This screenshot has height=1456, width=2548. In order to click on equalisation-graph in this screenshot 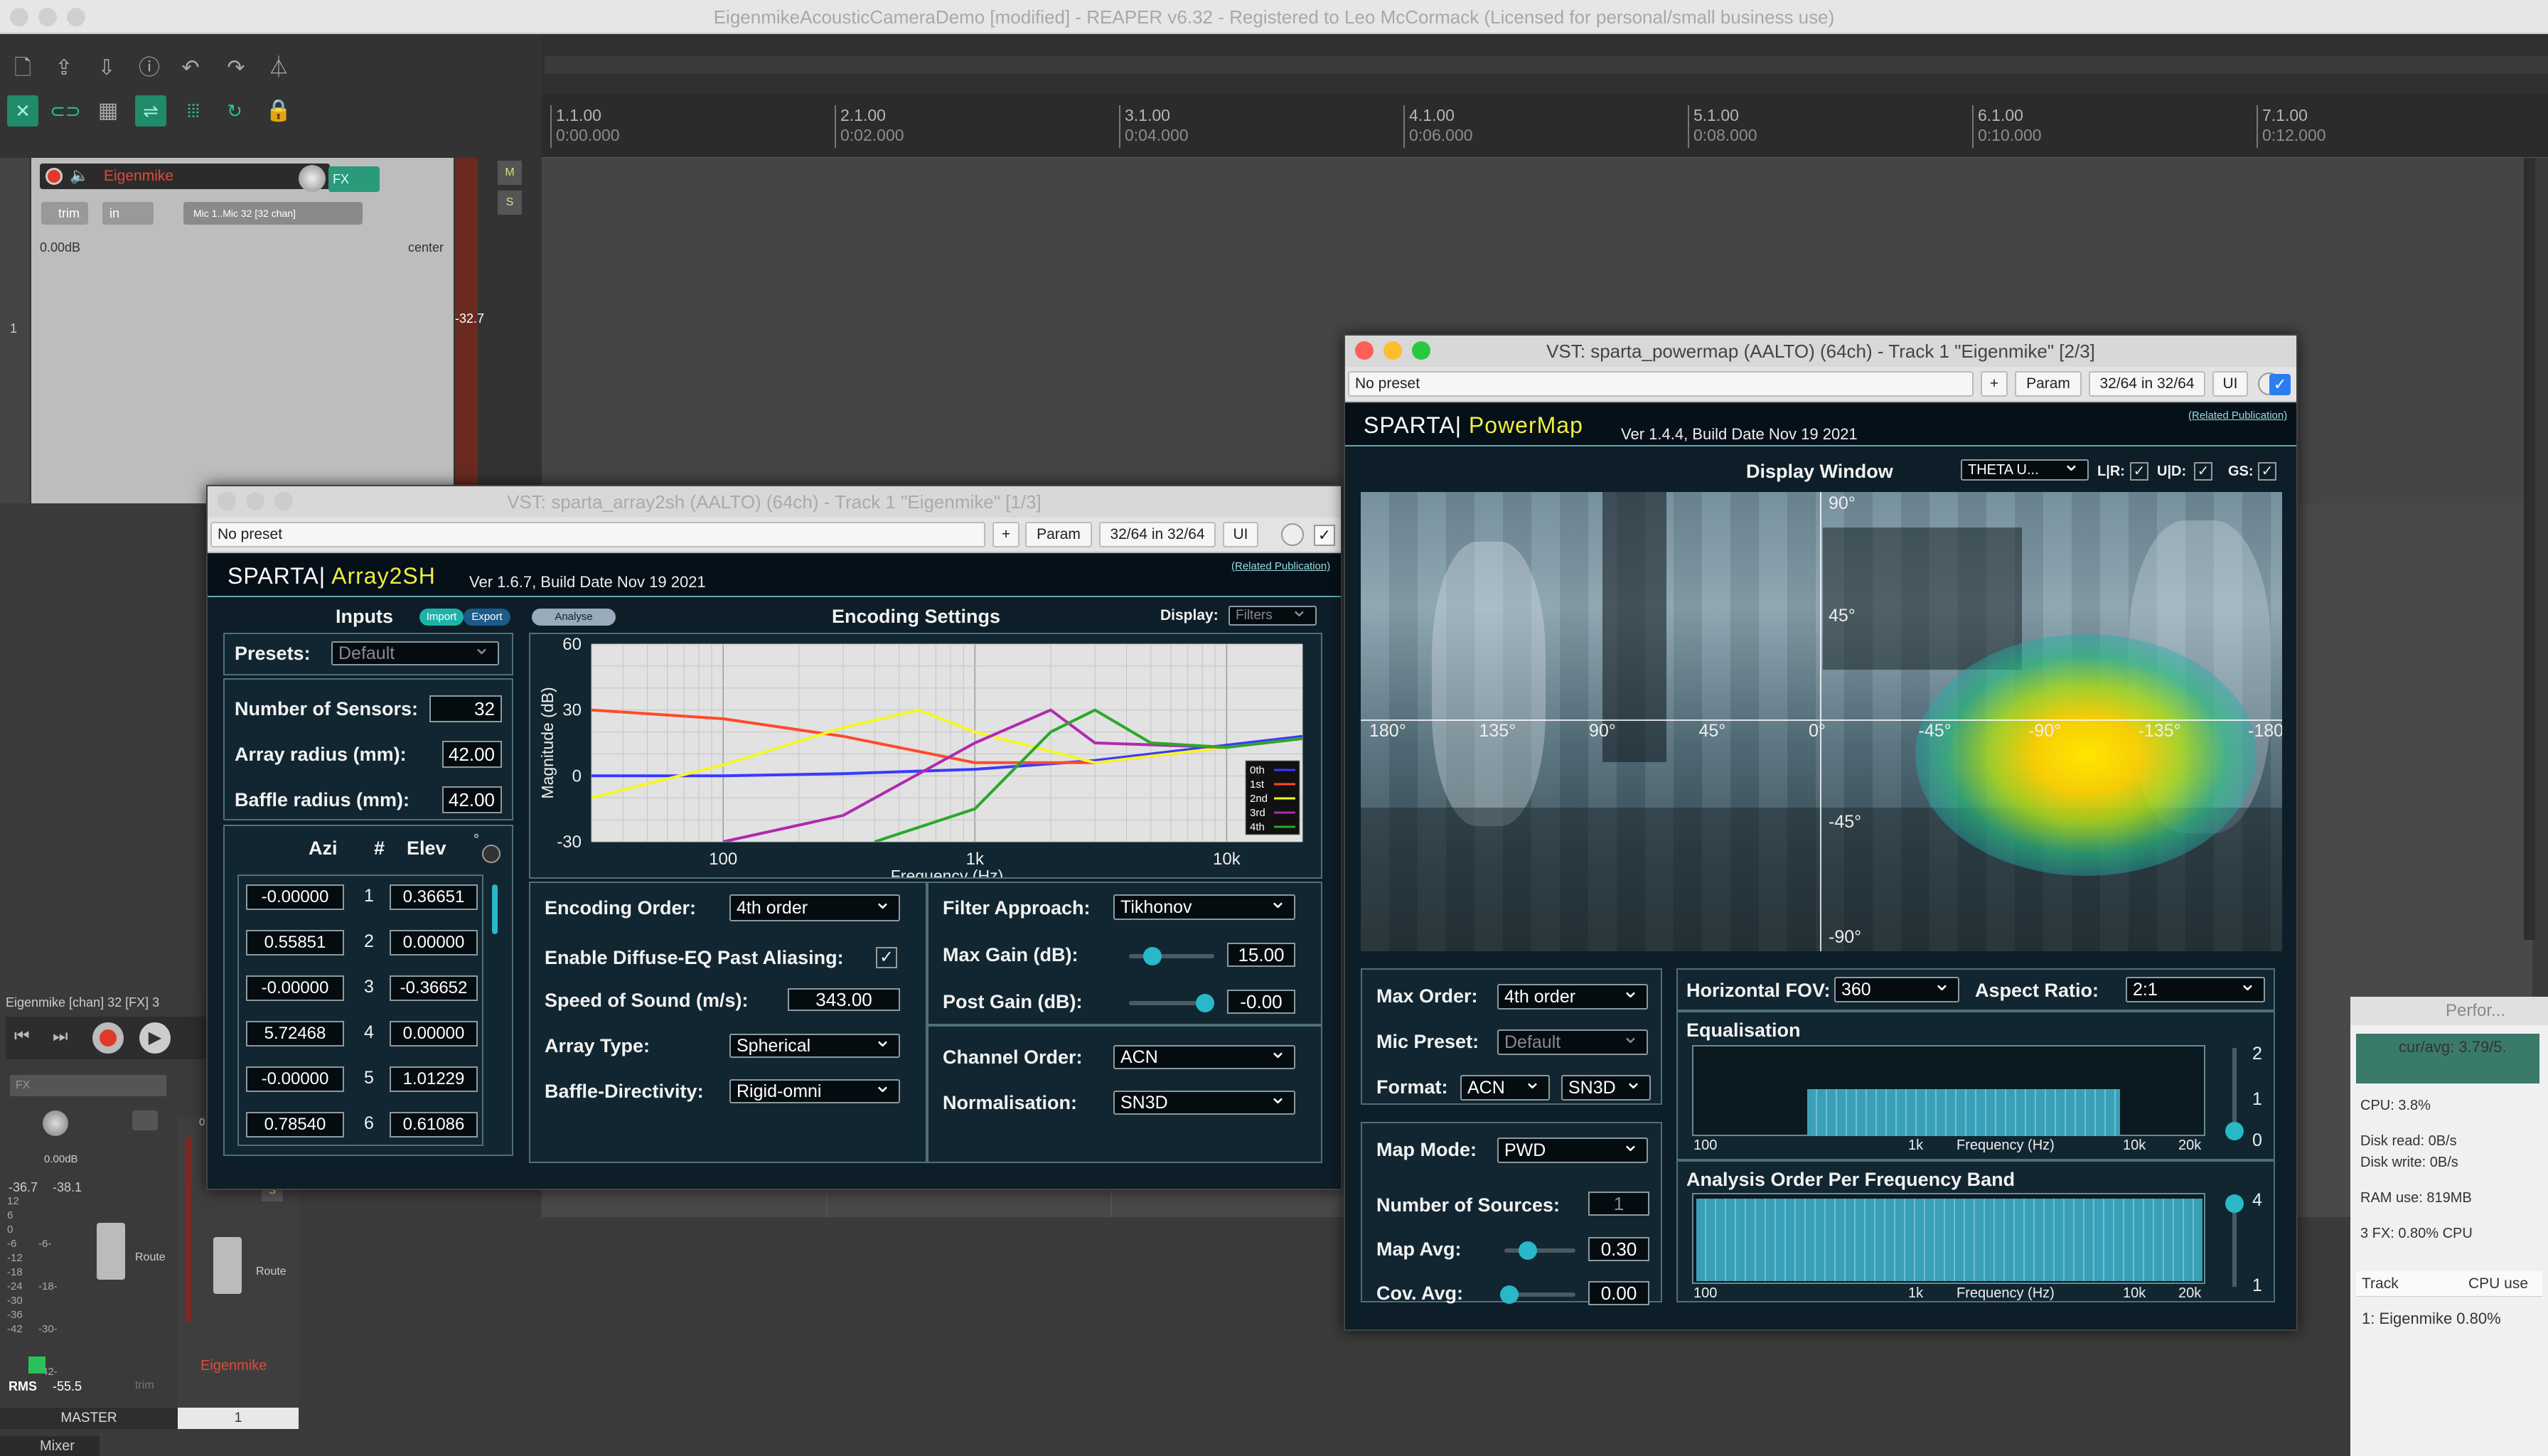, I will do `click(1948, 1090)`.